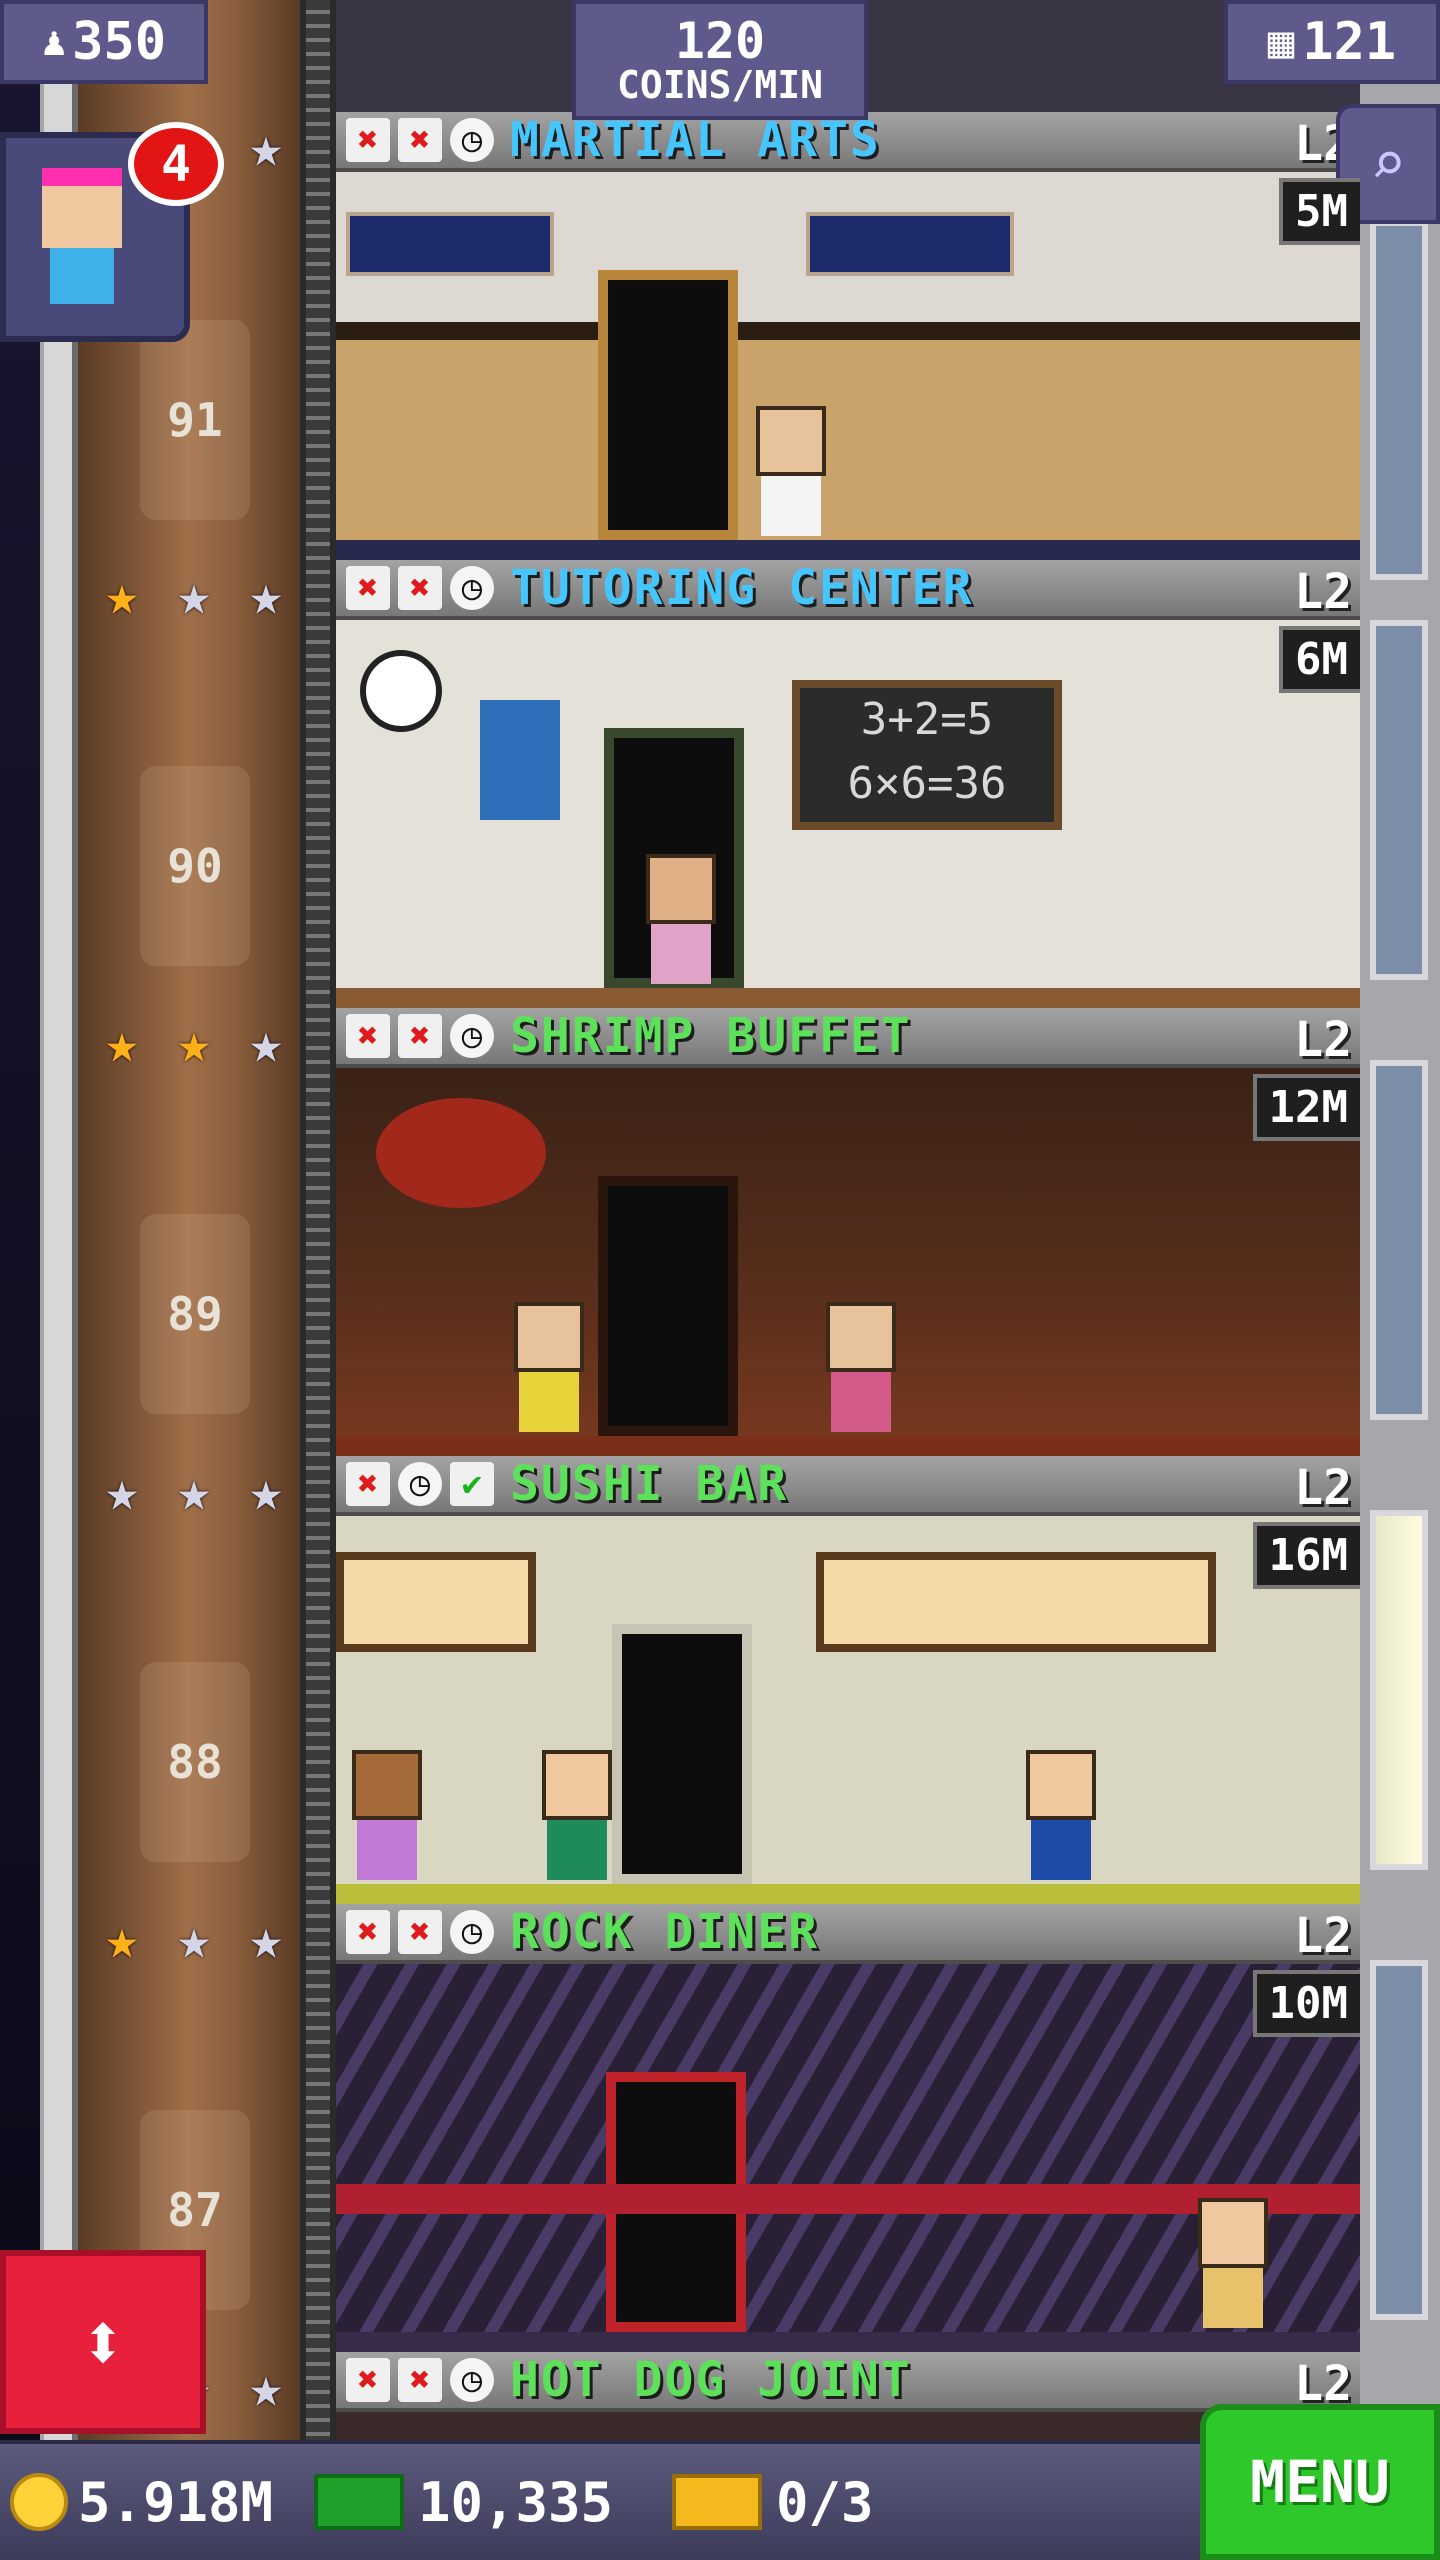 This screenshot has width=1440, height=2560. I want to click on floor-header: ✖ ✖ ◷ TUTORING CENTER L2, so click(848, 590).